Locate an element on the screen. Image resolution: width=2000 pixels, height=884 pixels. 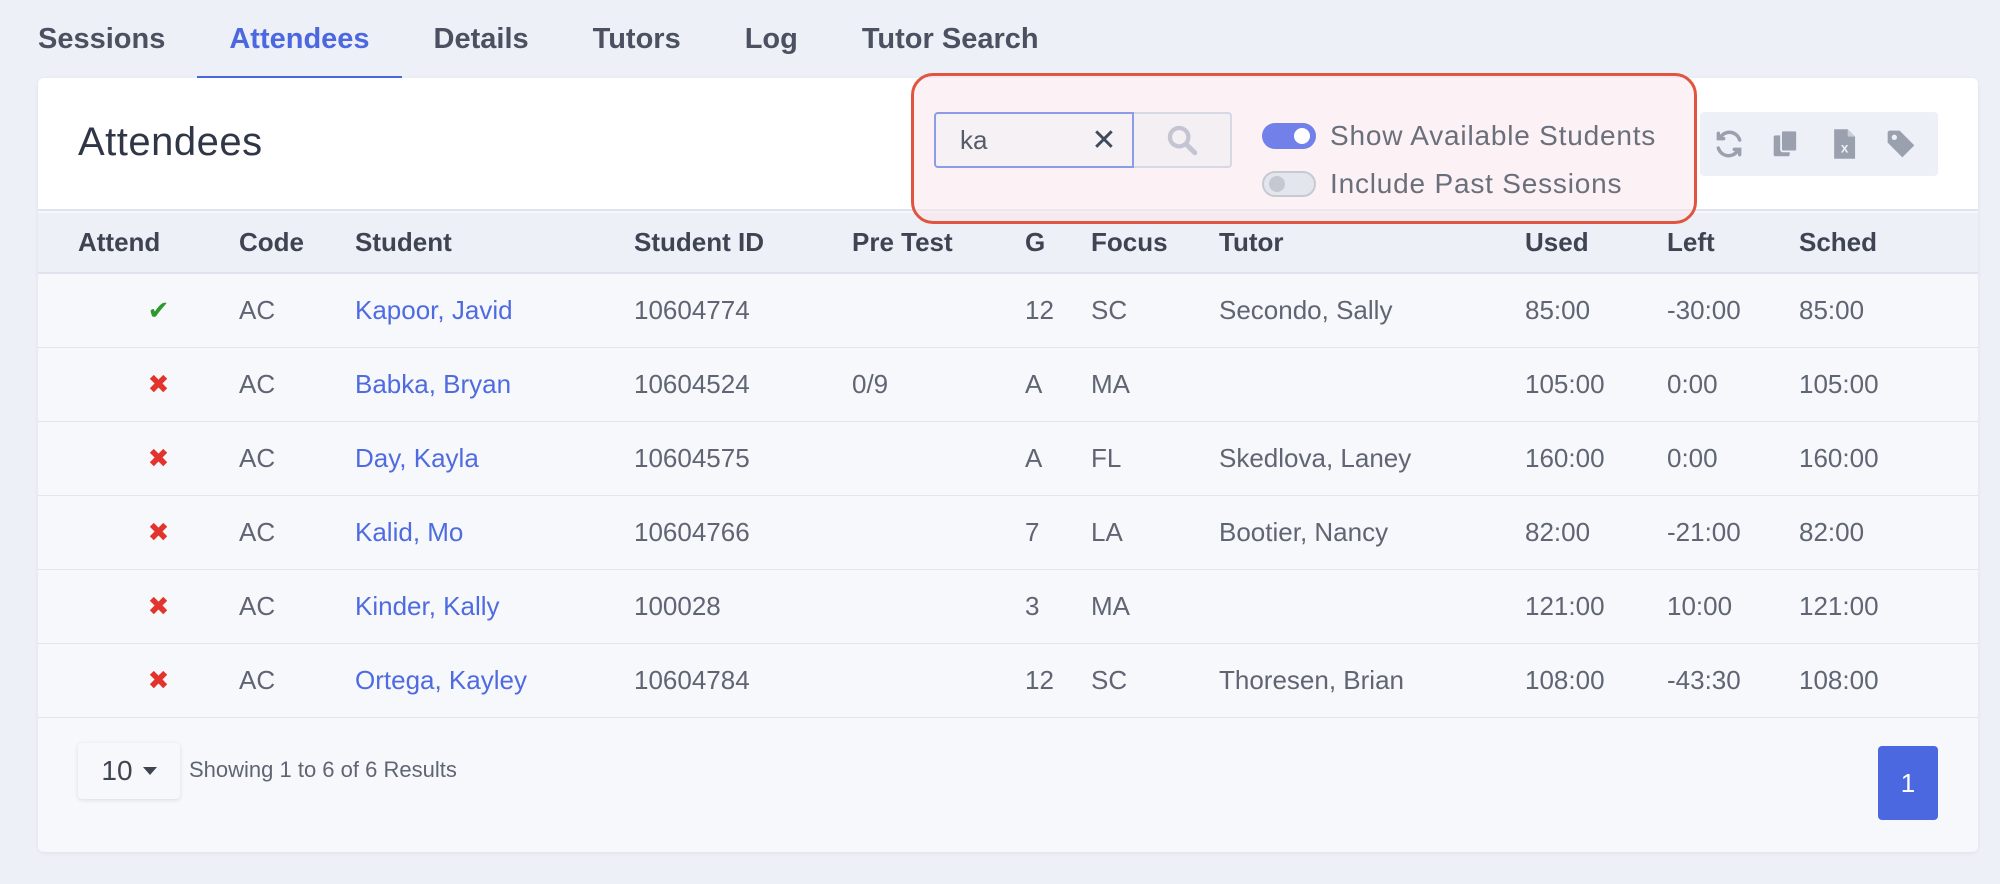
col-code: Code is located at coordinates (297, 243).